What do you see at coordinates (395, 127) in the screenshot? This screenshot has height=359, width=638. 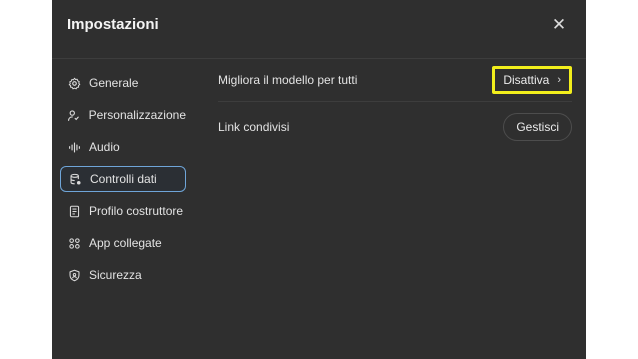 I see `setting-row-shared-links: Link condivisi Gestisci` at bounding box center [395, 127].